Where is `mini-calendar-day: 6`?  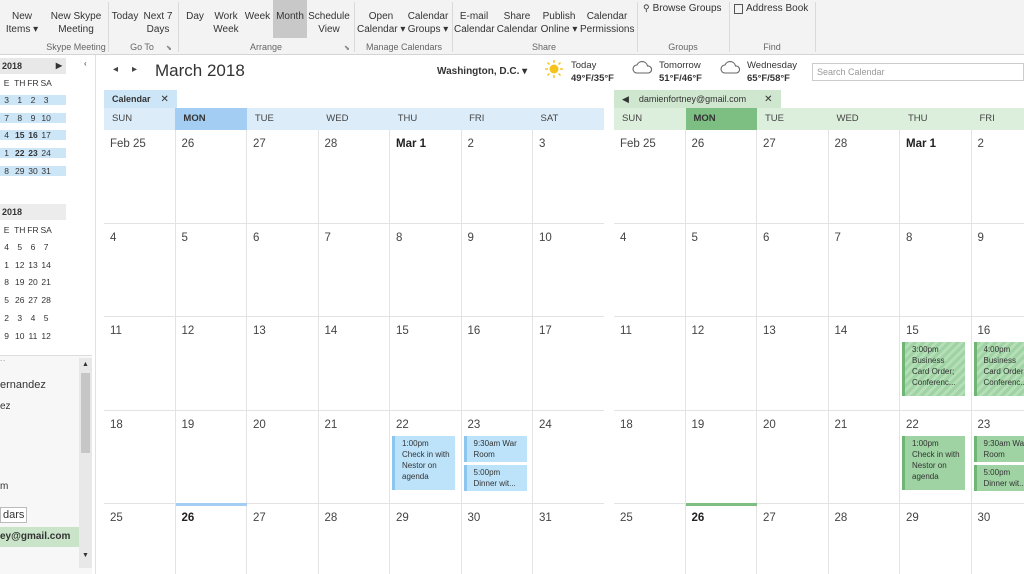 mini-calendar-day: 6 is located at coordinates (32, 247).